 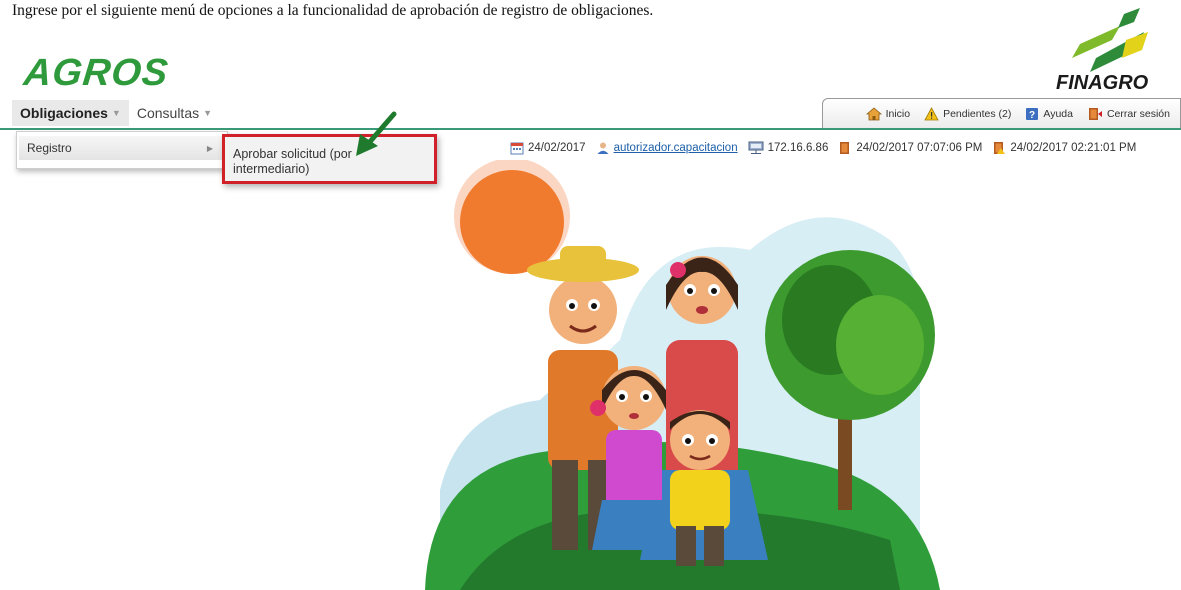 I want to click on session-last-access: 24/02/2017 02:21:01 PM, so click(x=1064, y=148).